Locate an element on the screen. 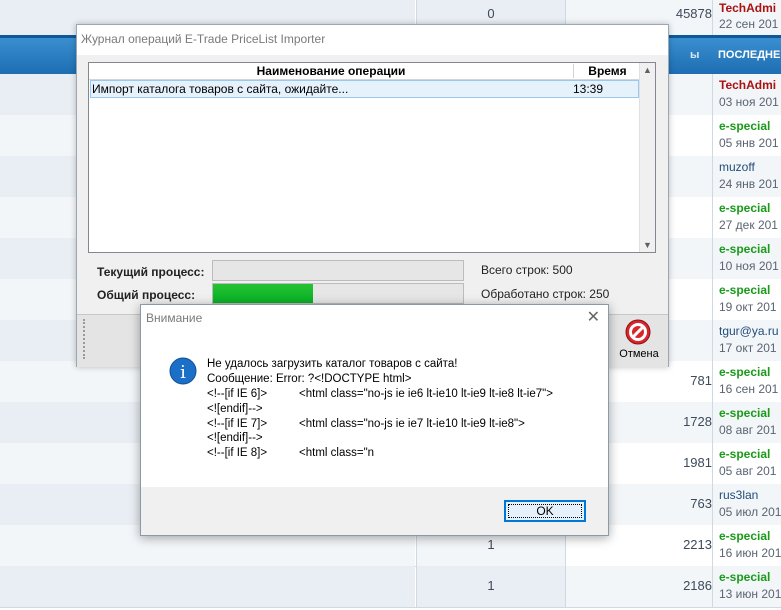 The image size is (781, 610). views-count: 2186 is located at coordinates (697, 585).